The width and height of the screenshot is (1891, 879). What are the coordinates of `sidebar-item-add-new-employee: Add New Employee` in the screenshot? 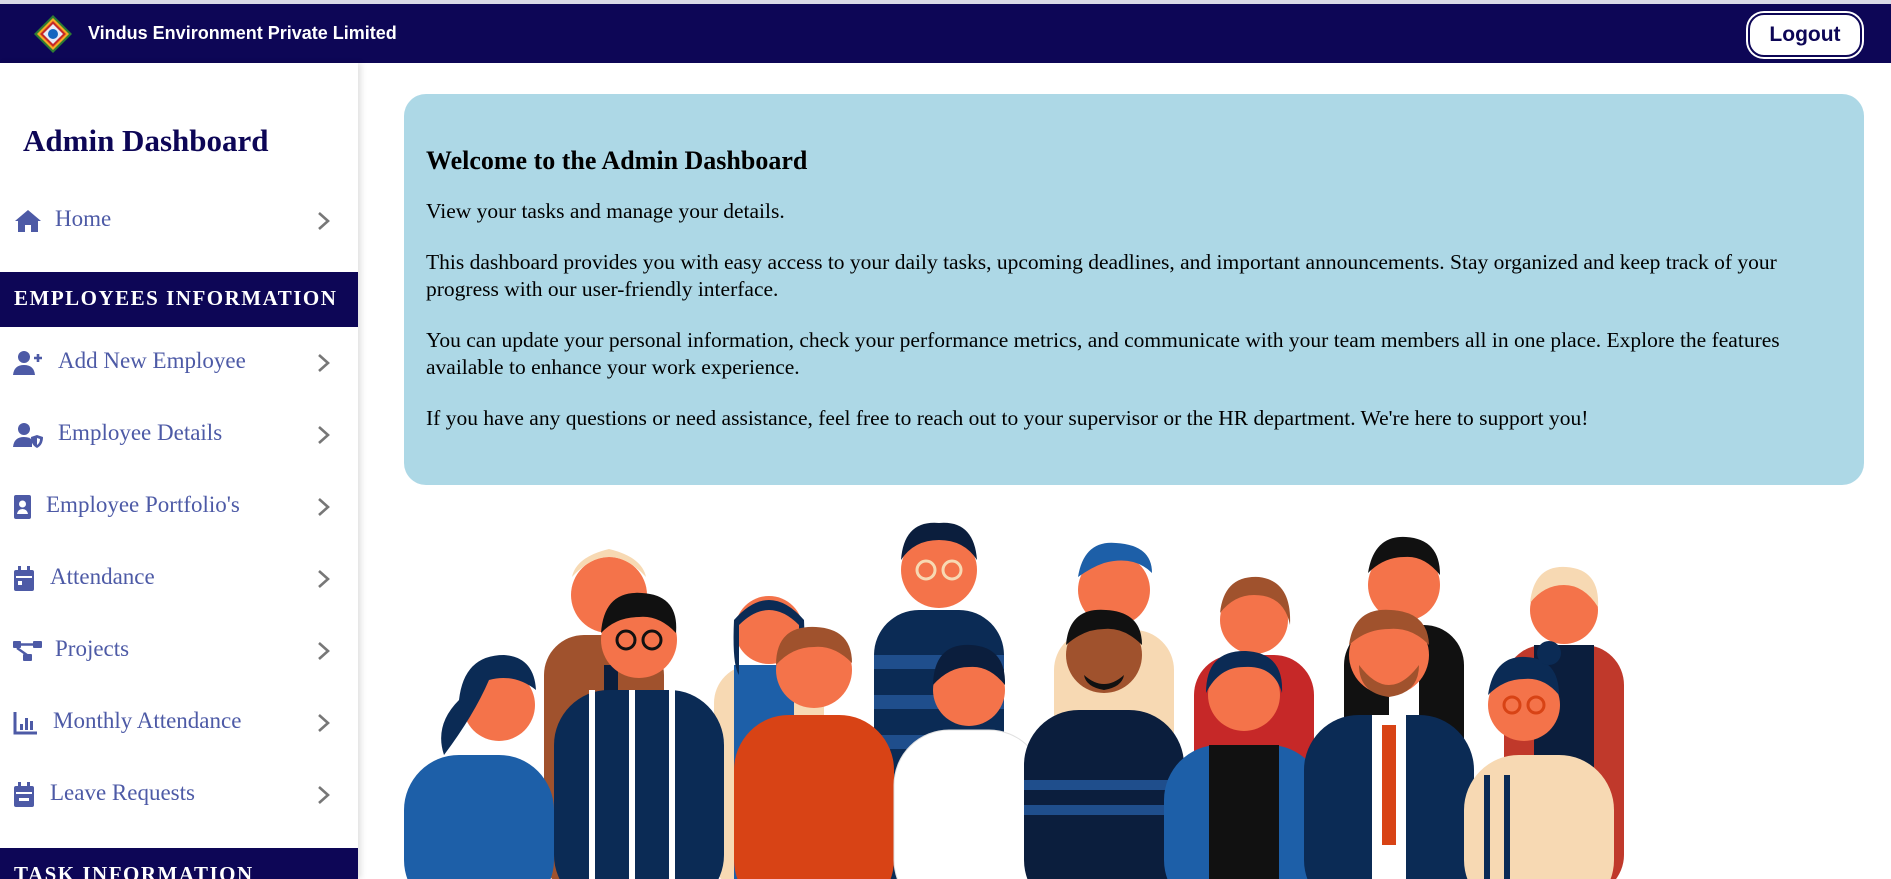 It's located at (179, 363).